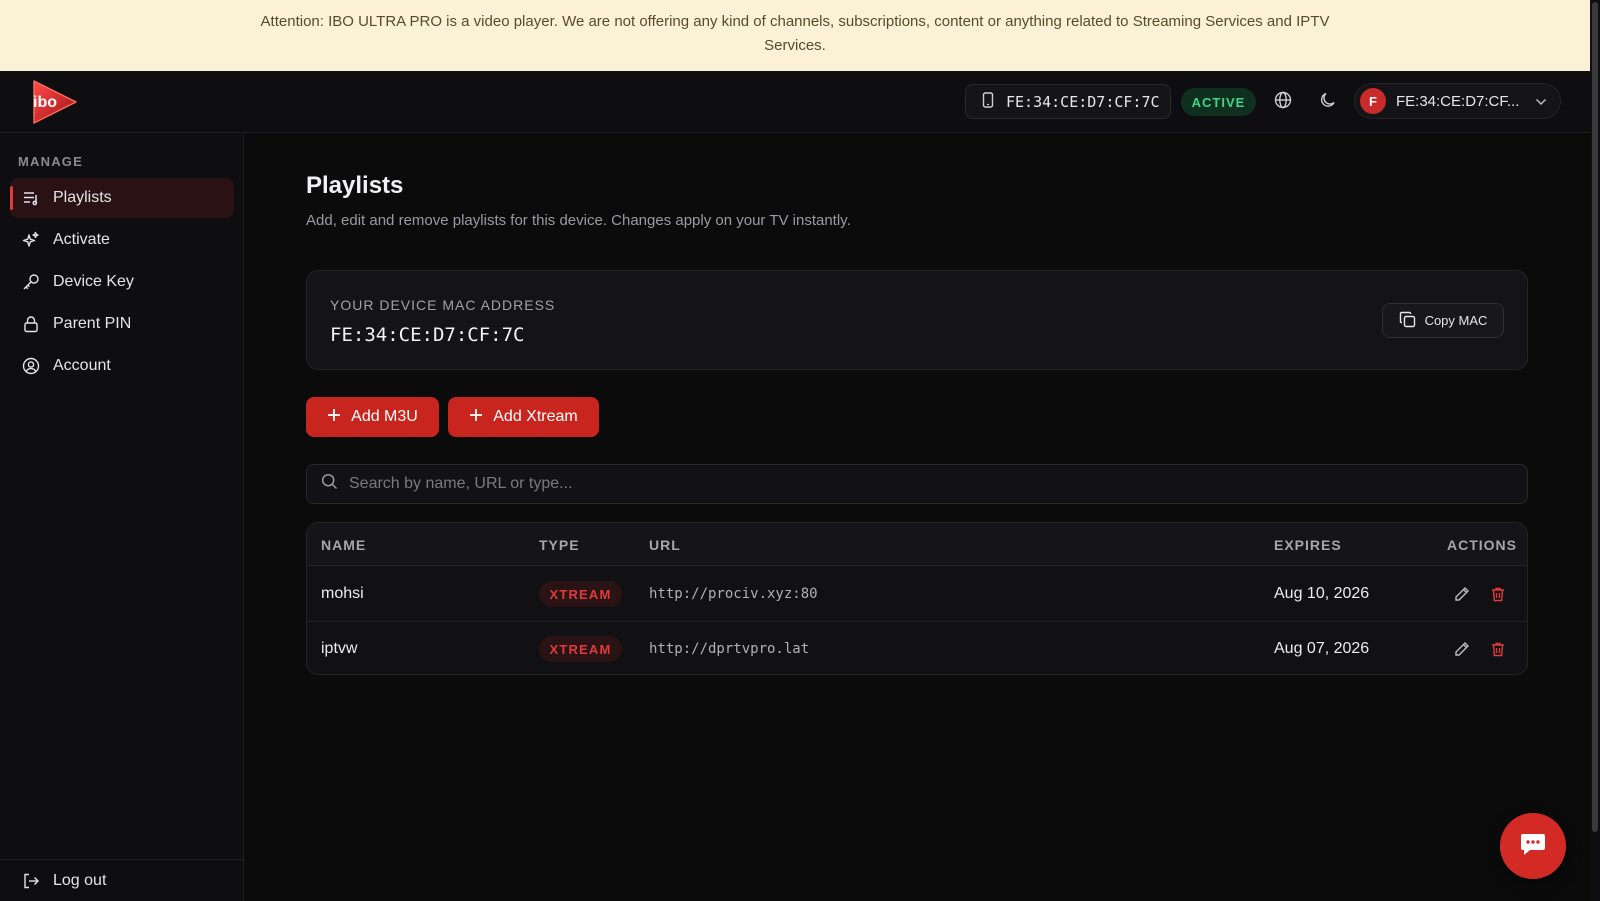 This screenshot has width=1600, height=901. Describe the element at coordinates (1541, 101) in the screenshot. I see `chevron-down-icon` at that location.